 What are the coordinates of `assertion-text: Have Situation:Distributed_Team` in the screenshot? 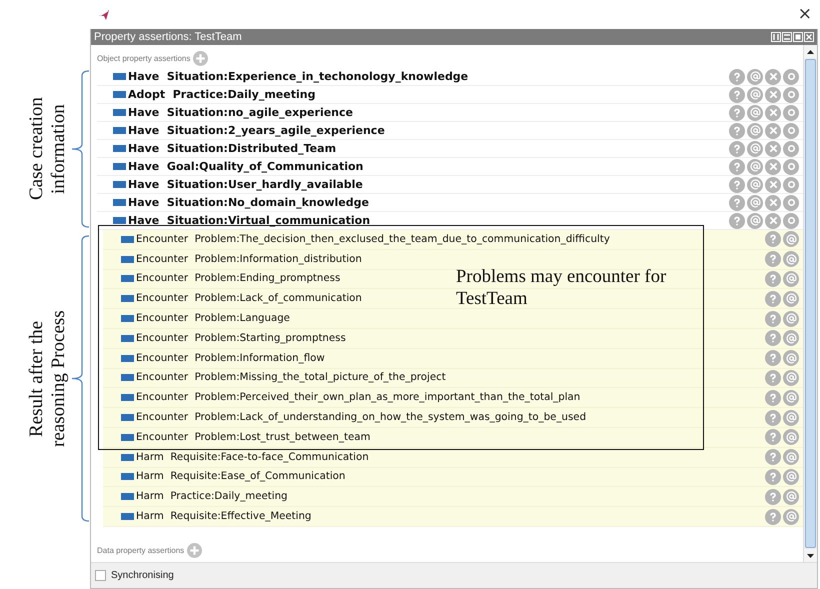 It's located at (232, 148).